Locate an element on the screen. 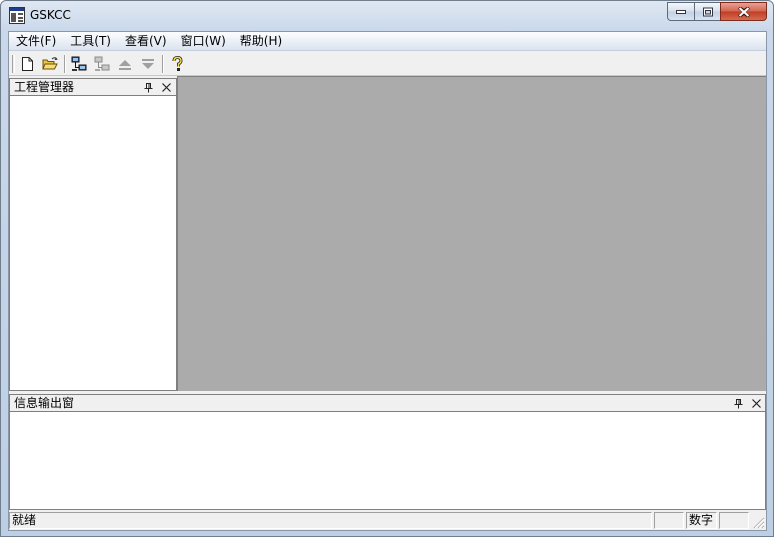 This screenshot has width=774, height=537. new-file-icon is located at coordinates (27, 64).